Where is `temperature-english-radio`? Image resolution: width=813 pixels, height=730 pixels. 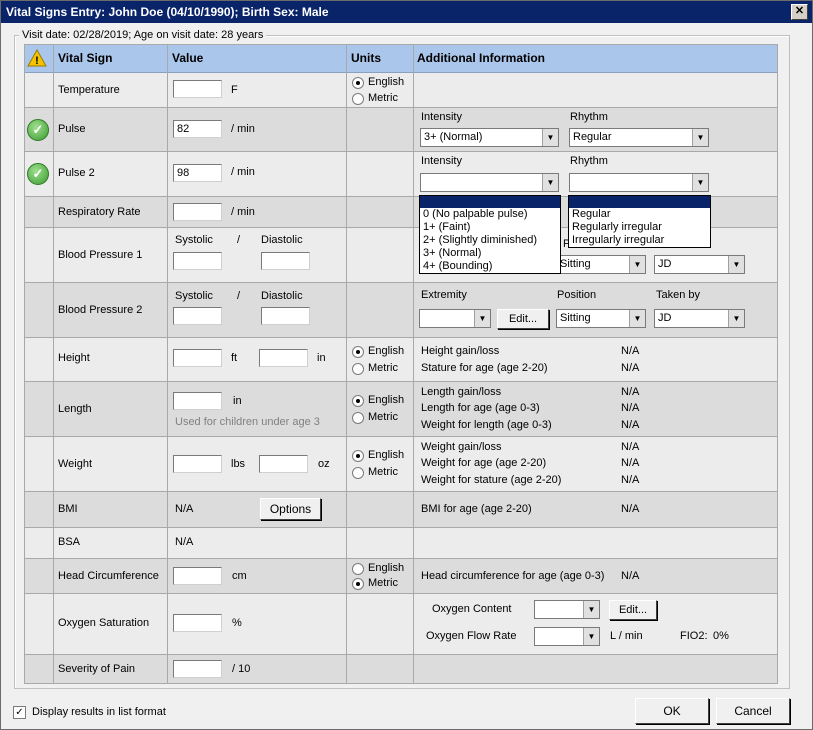
temperature-english-radio is located at coordinates (358, 83).